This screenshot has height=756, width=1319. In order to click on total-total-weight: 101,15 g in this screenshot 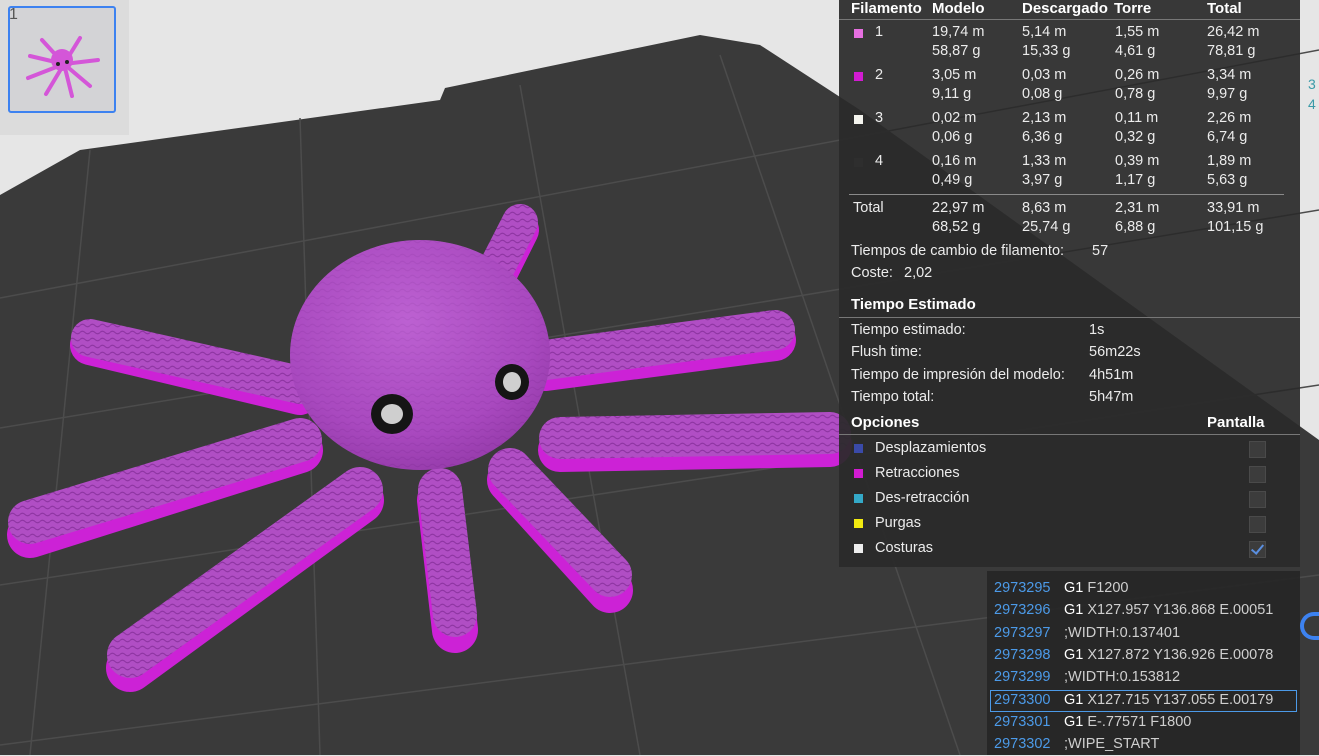, I will do `click(1235, 227)`.